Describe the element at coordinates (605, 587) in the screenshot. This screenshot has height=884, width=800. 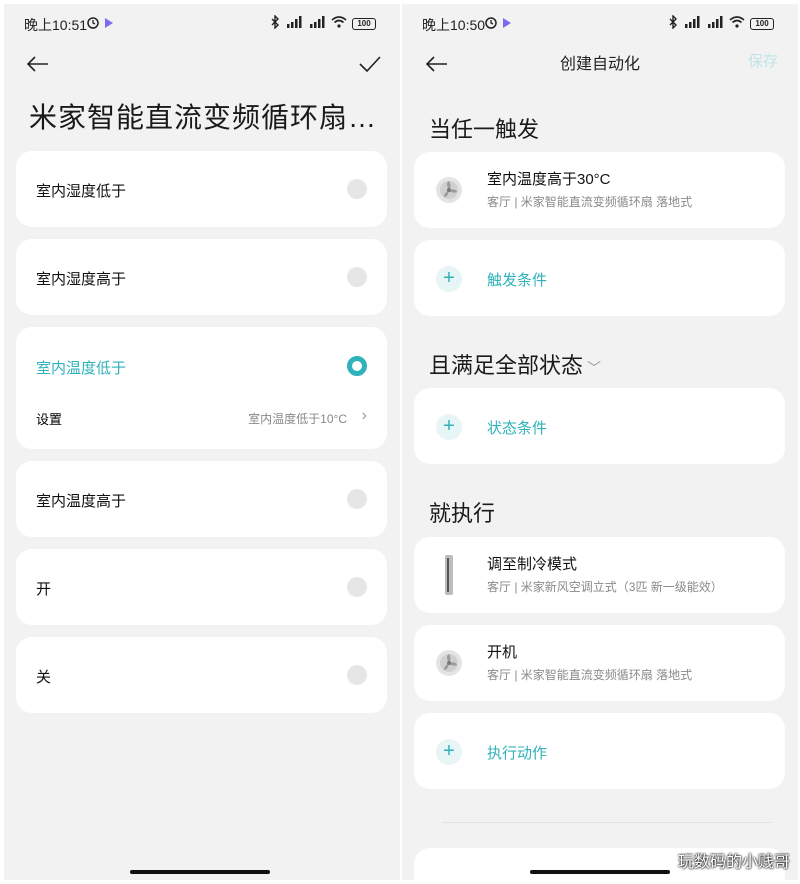
I see `action-subtitle: 客厅 | 米家新风空调立式（3匹 新一级能效）` at that location.